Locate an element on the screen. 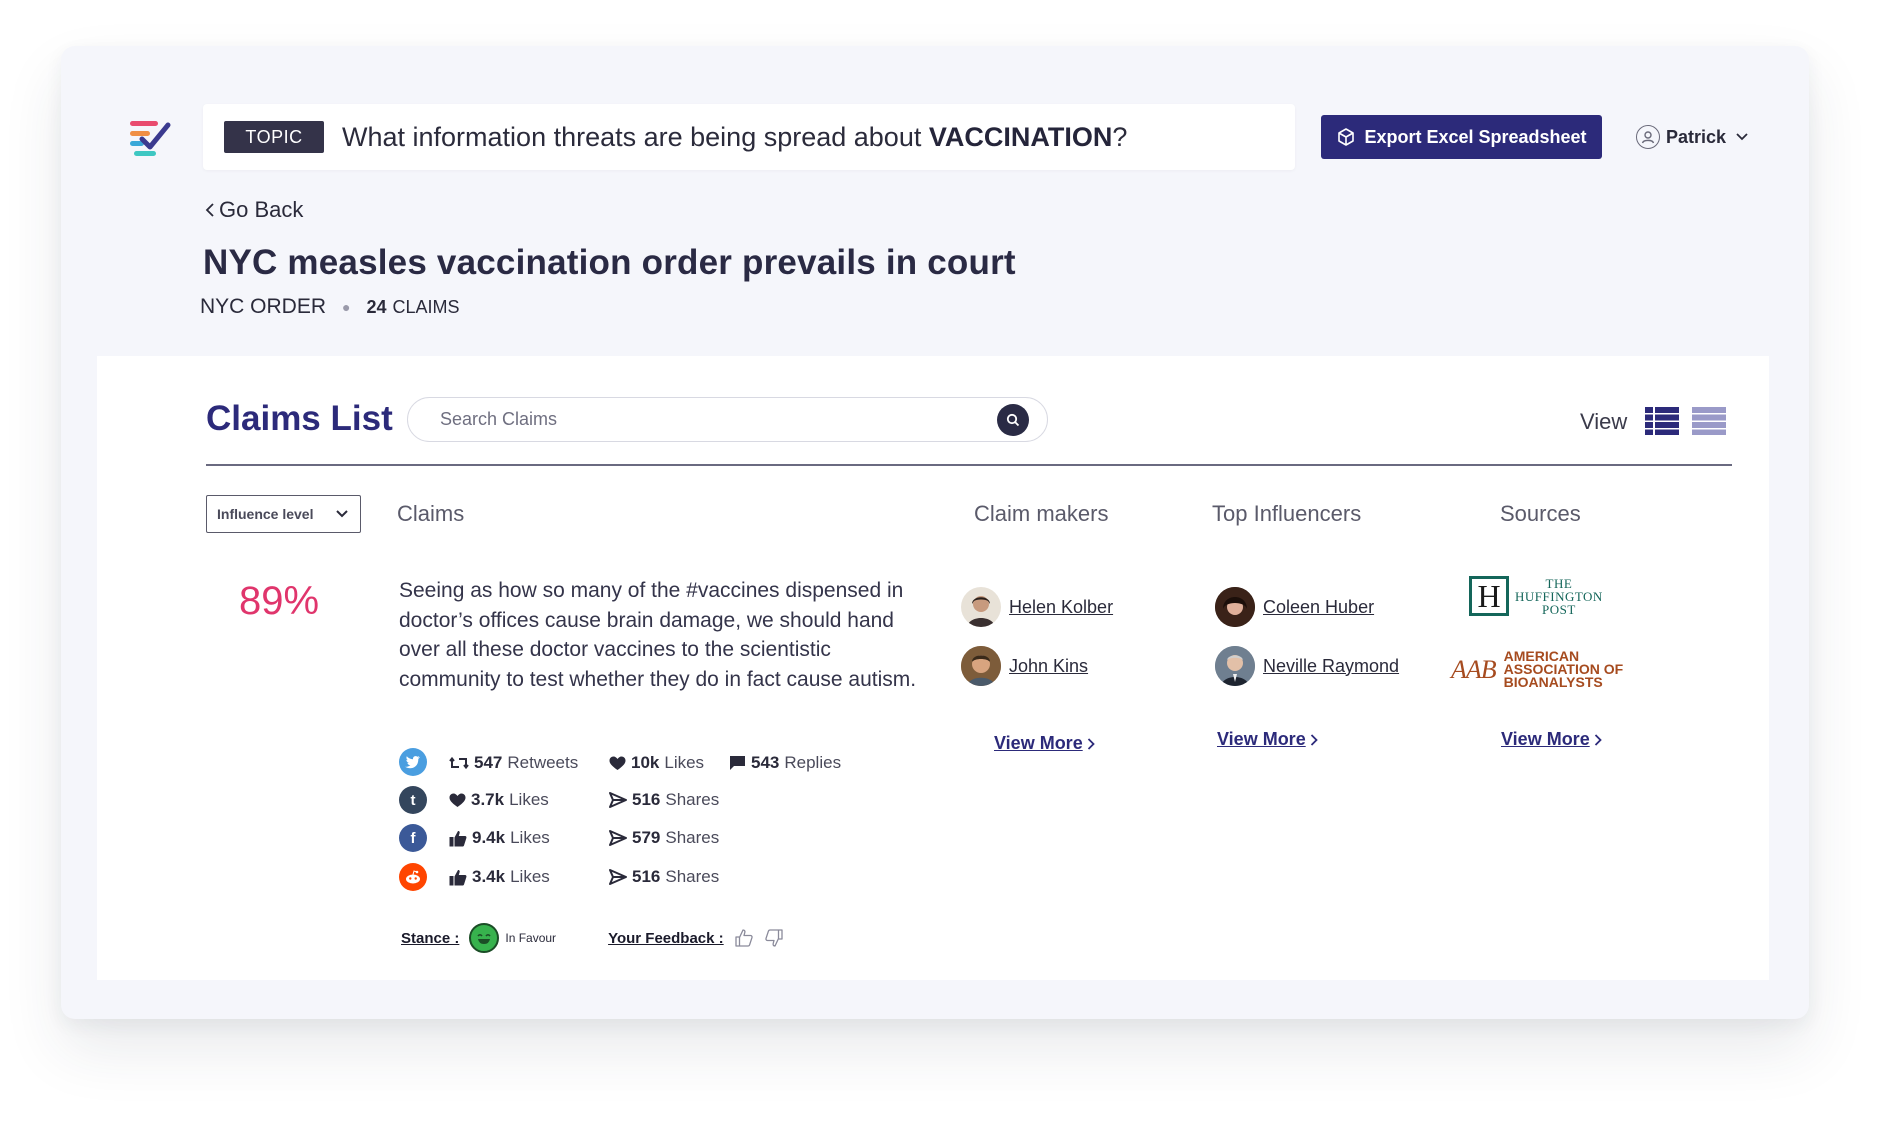 This screenshot has height=1123, width=1891. search-input: Search Claims is located at coordinates (727, 419).